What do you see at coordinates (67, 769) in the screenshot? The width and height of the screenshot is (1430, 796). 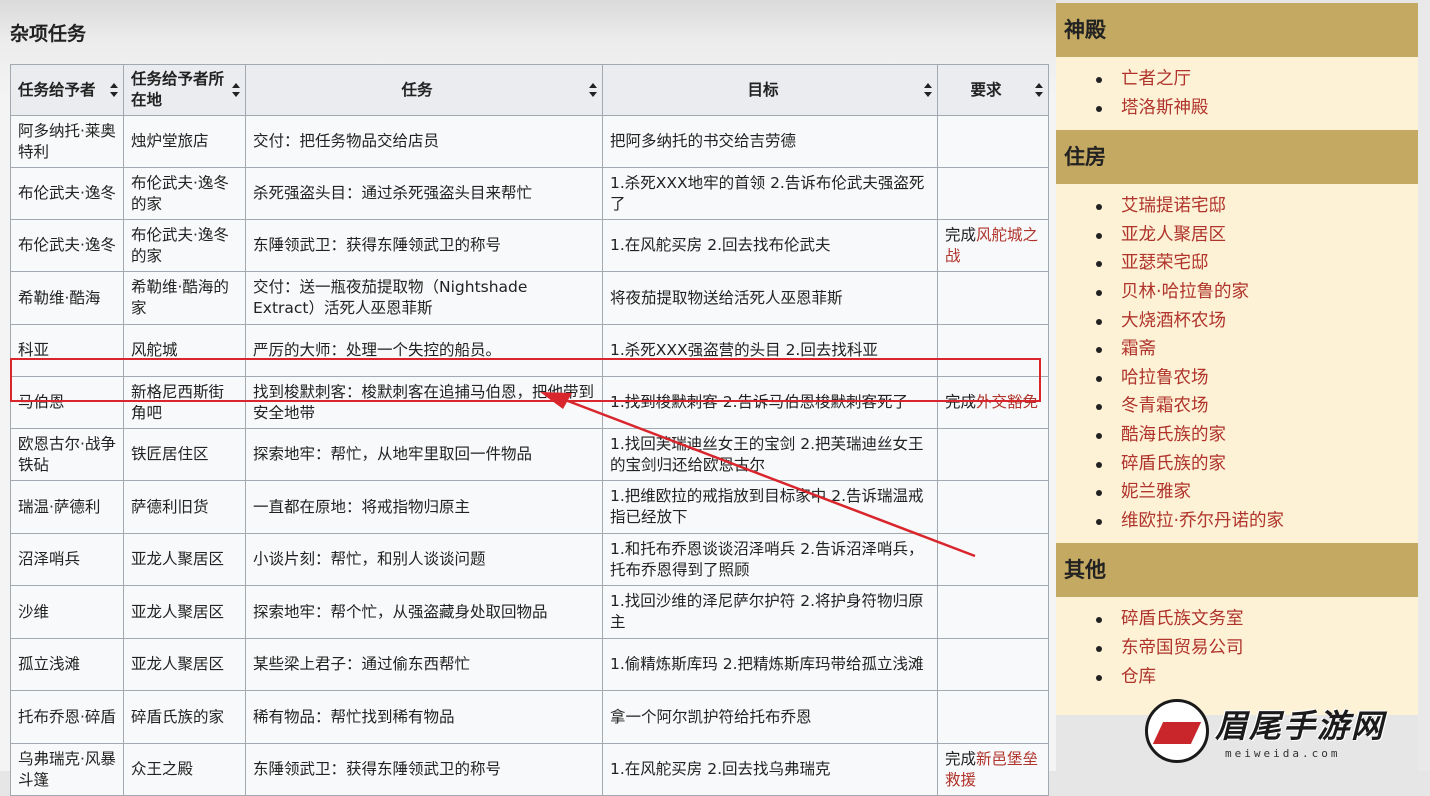 I see `cell-giver: 乌弗瑞克·风暴斗篷` at bounding box center [67, 769].